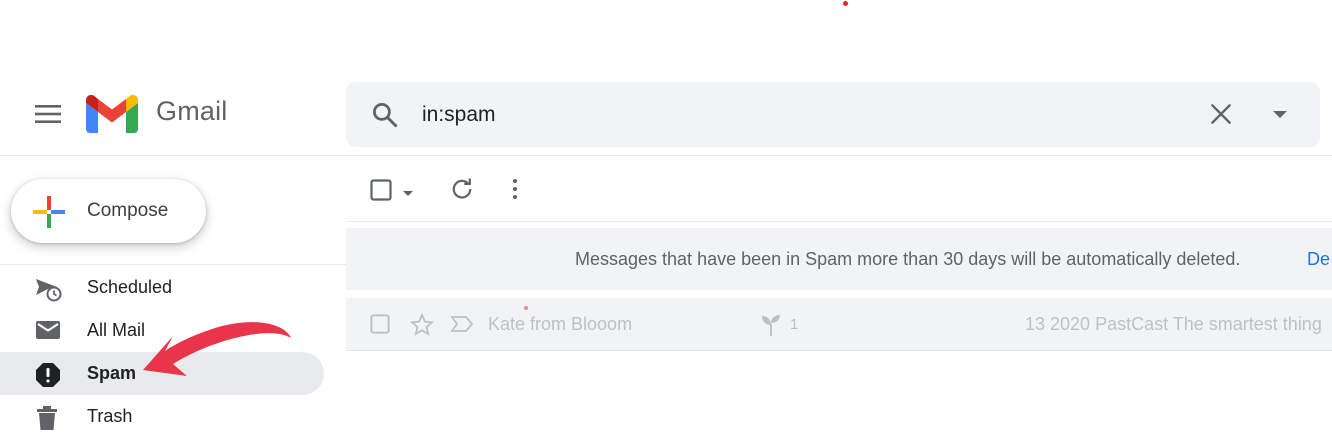 The width and height of the screenshot is (1332, 438). Describe the element at coordinates (526, 308) in the screenshot. I see `decoration-dot` at that location.